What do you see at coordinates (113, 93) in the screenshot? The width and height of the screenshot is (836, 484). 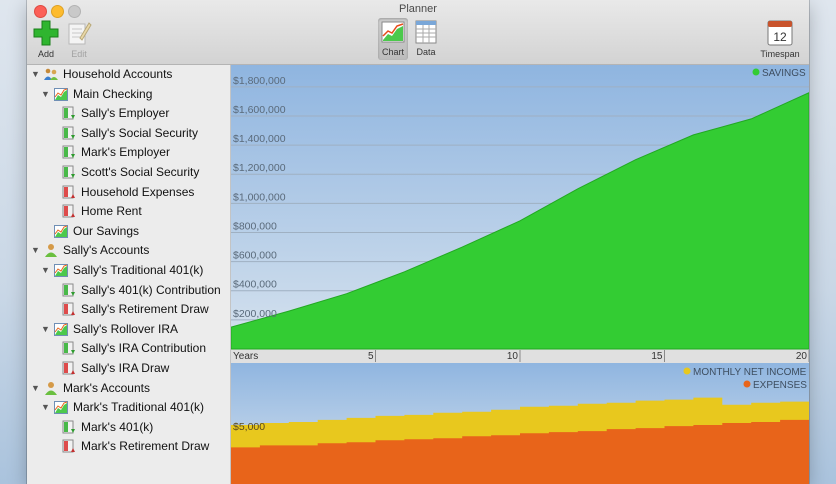 I see `sidebar-item-label: Main Checking` at bounding box center [113, 93].